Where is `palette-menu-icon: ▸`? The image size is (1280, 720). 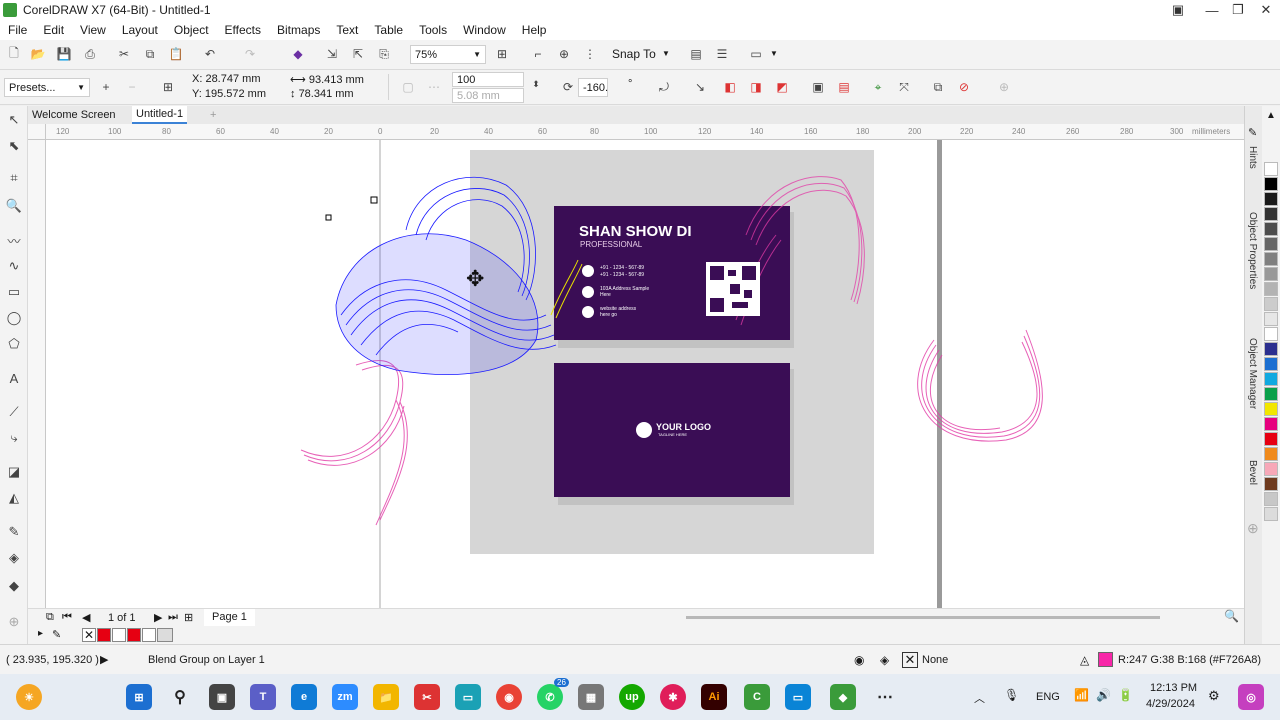
palette-menu-icon: ▸ is located at coordinates (40, 633).